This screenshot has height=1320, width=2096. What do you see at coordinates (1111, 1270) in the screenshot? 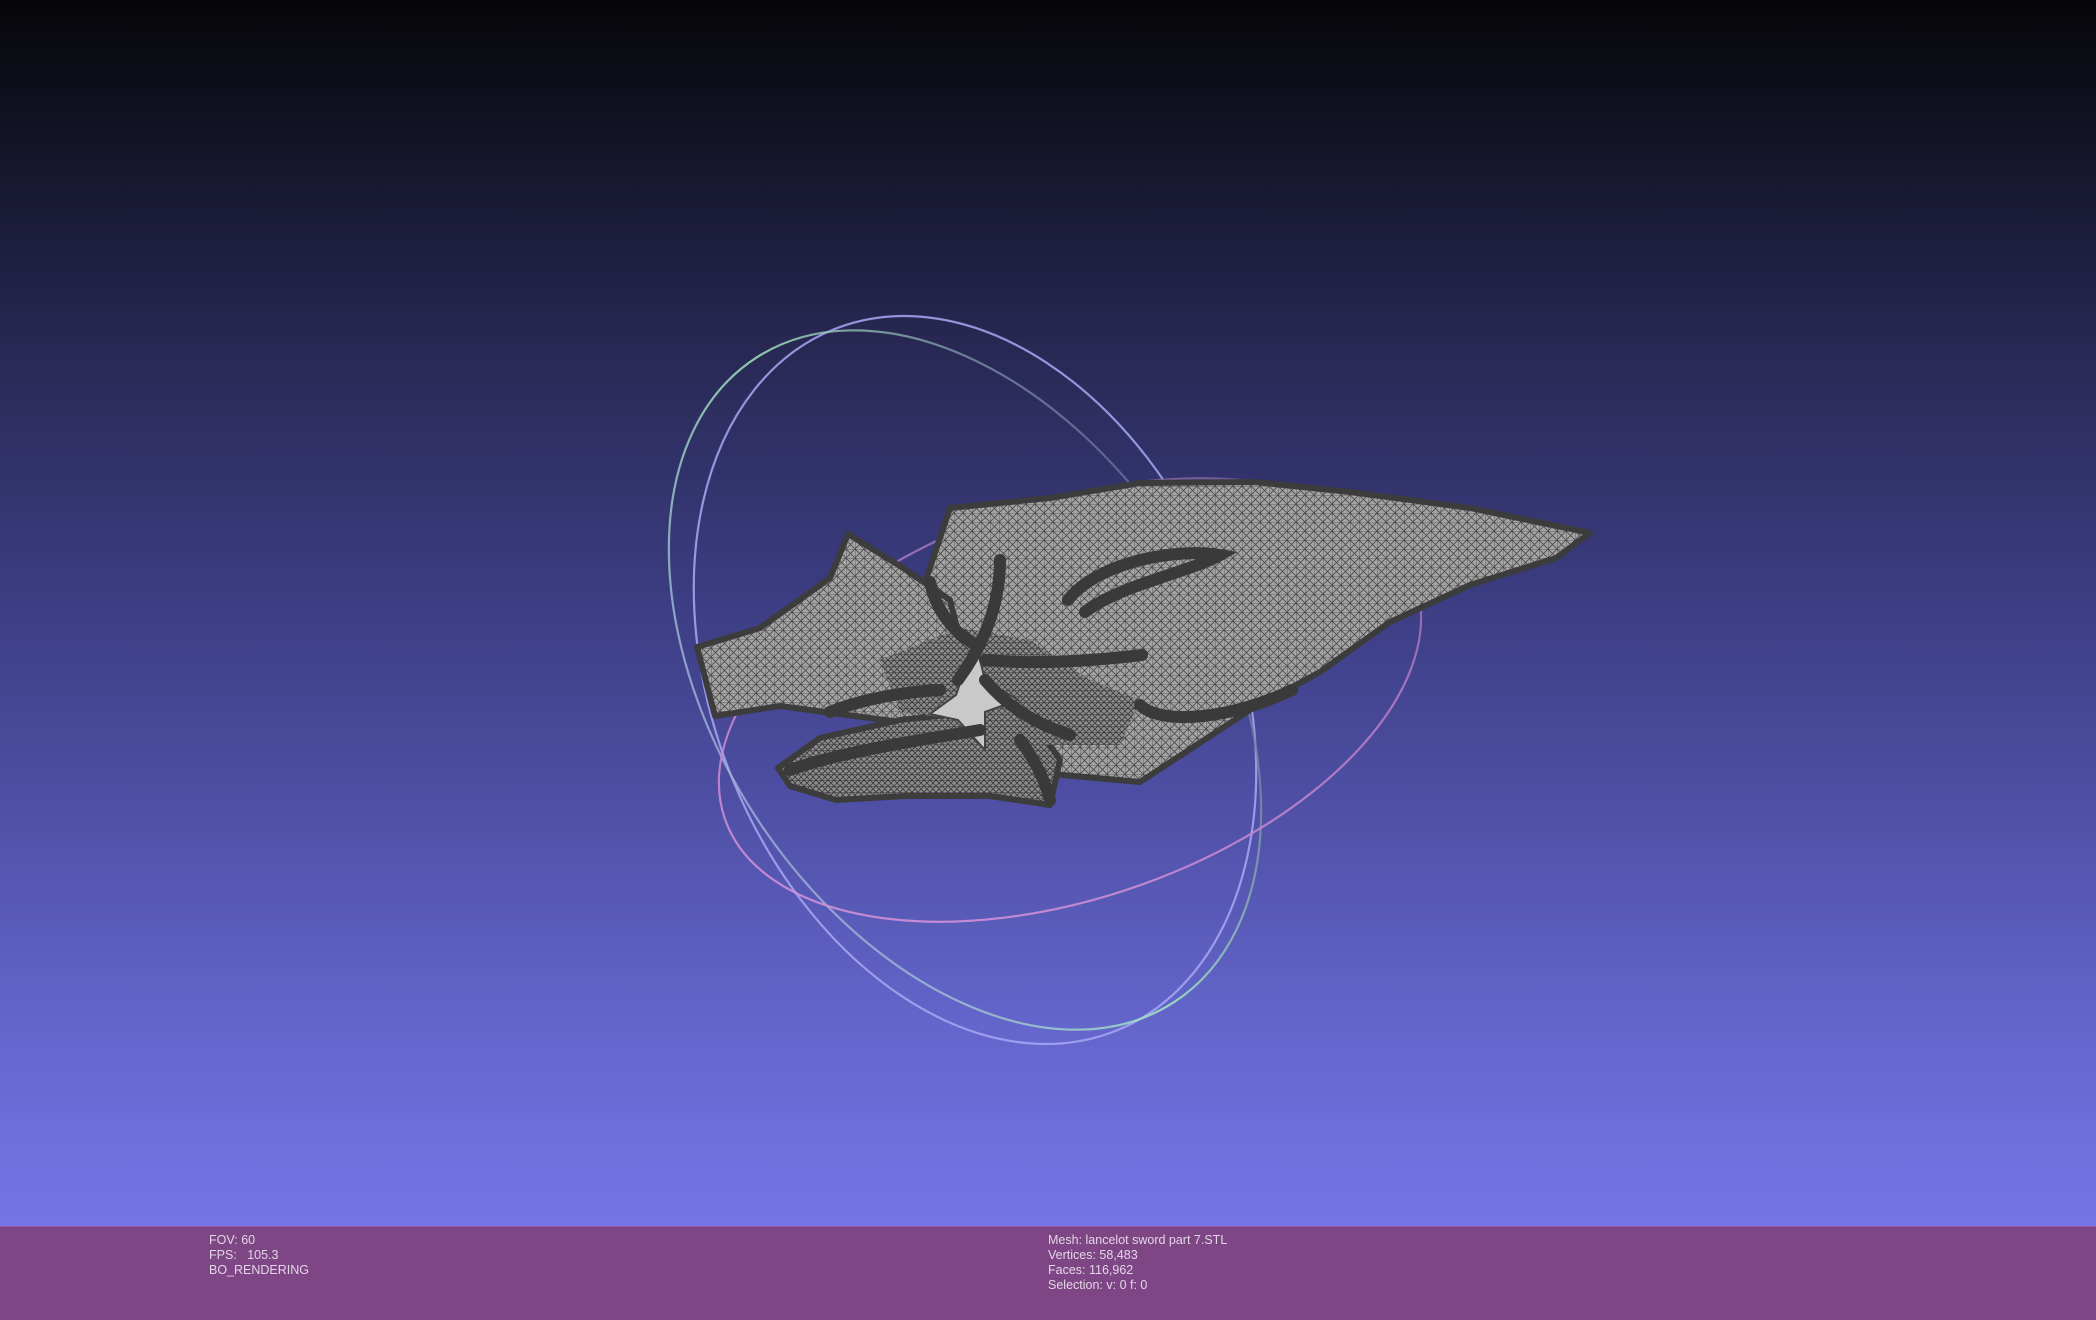
I see `faces-value: 116,962` at bounding box center [1111, 1270].